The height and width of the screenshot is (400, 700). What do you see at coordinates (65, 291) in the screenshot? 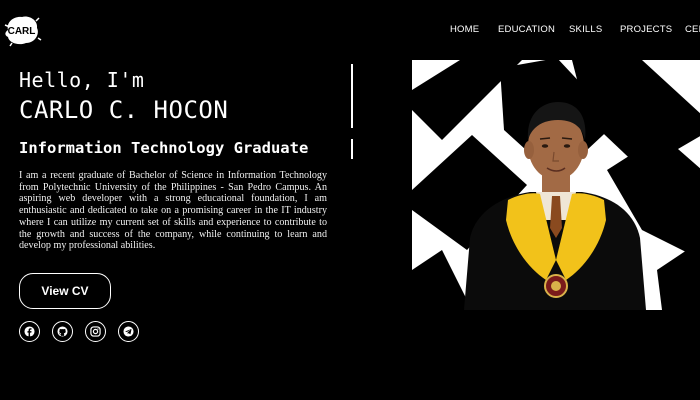
I see `view-cv-button: View CV` at bounding box center [65, 291].